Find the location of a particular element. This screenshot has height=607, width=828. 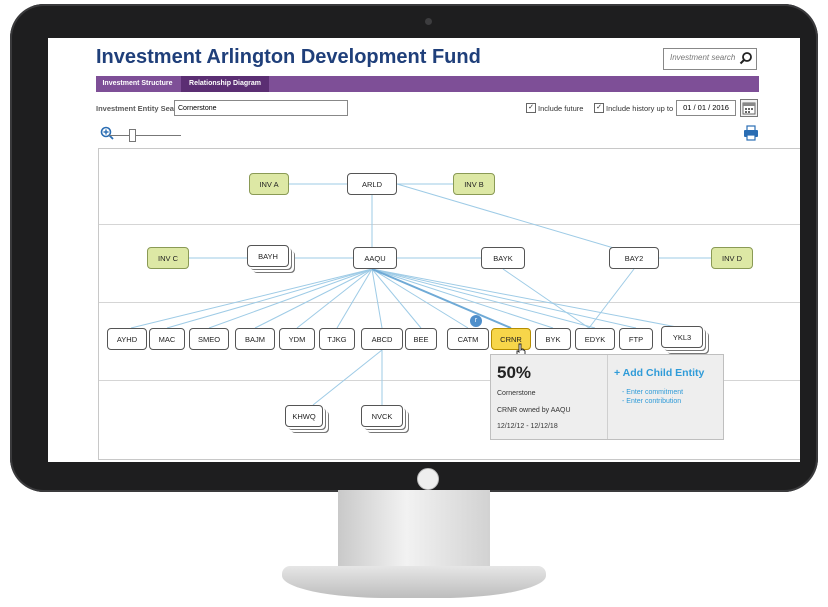

node-ftp: FTP is located at coordinates (636, 339).